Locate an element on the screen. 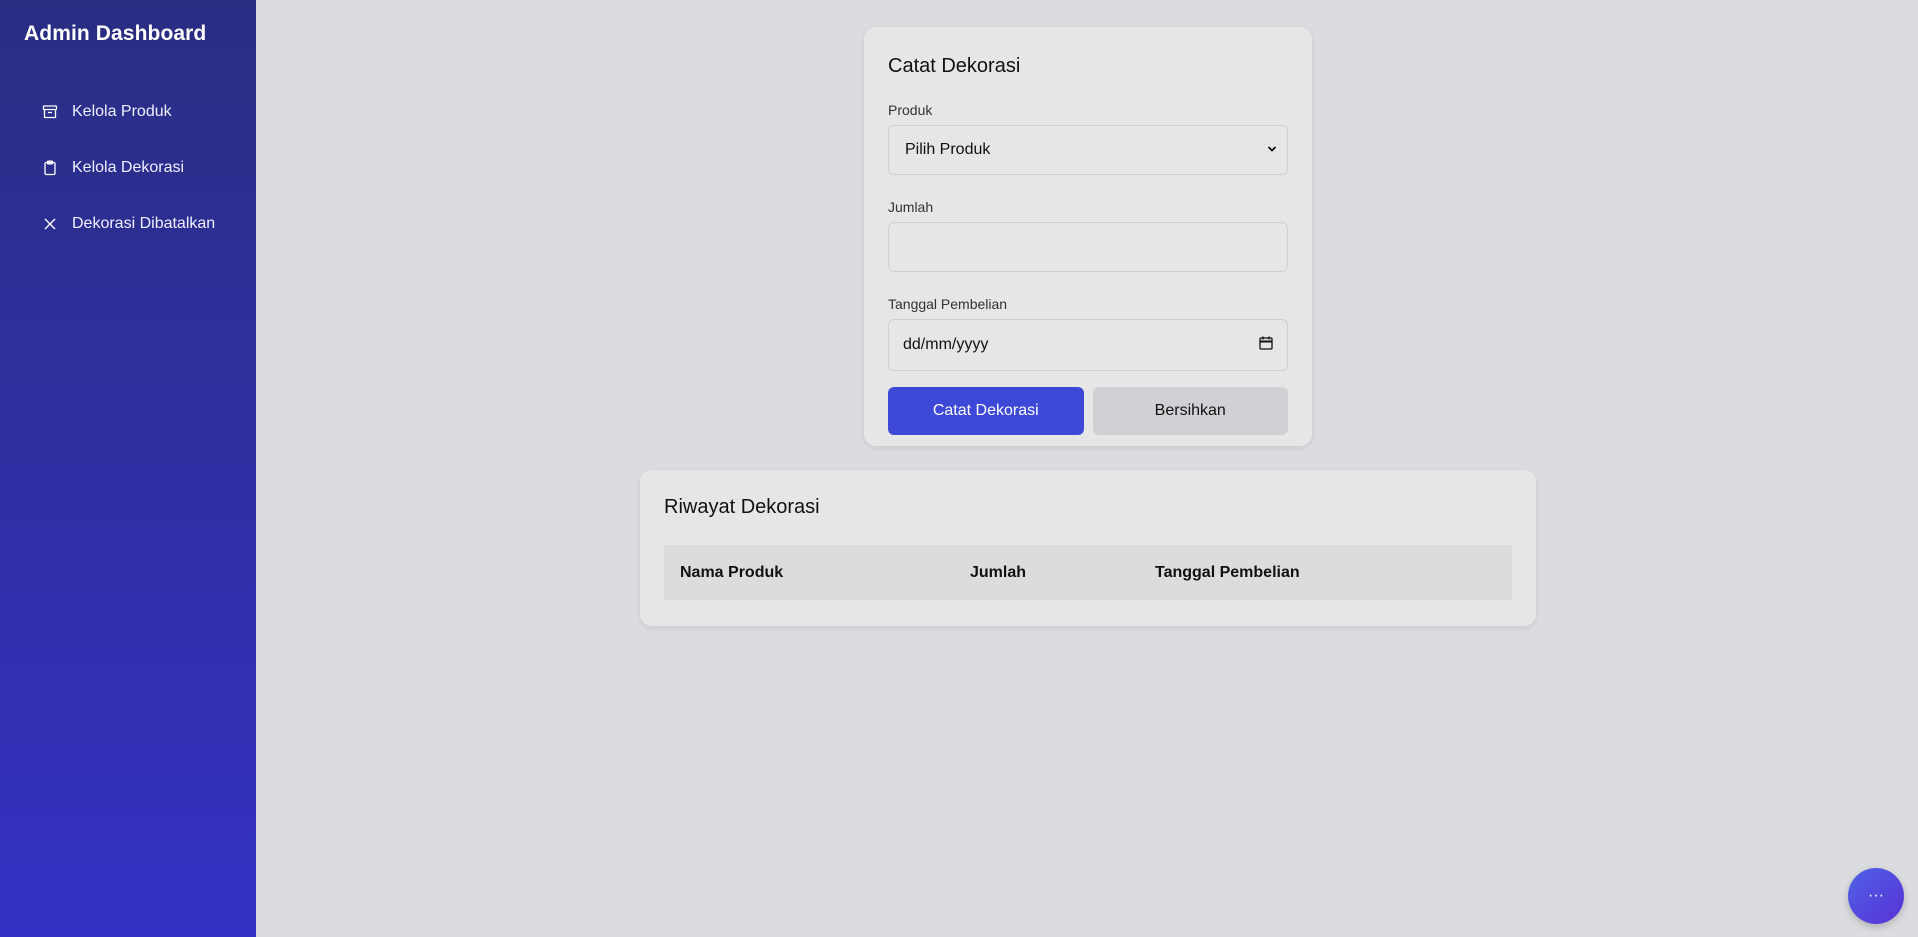  history-table-header: Nama Produk Jumlah Tanggal Pembelian is located at coordinates (1088, 572).